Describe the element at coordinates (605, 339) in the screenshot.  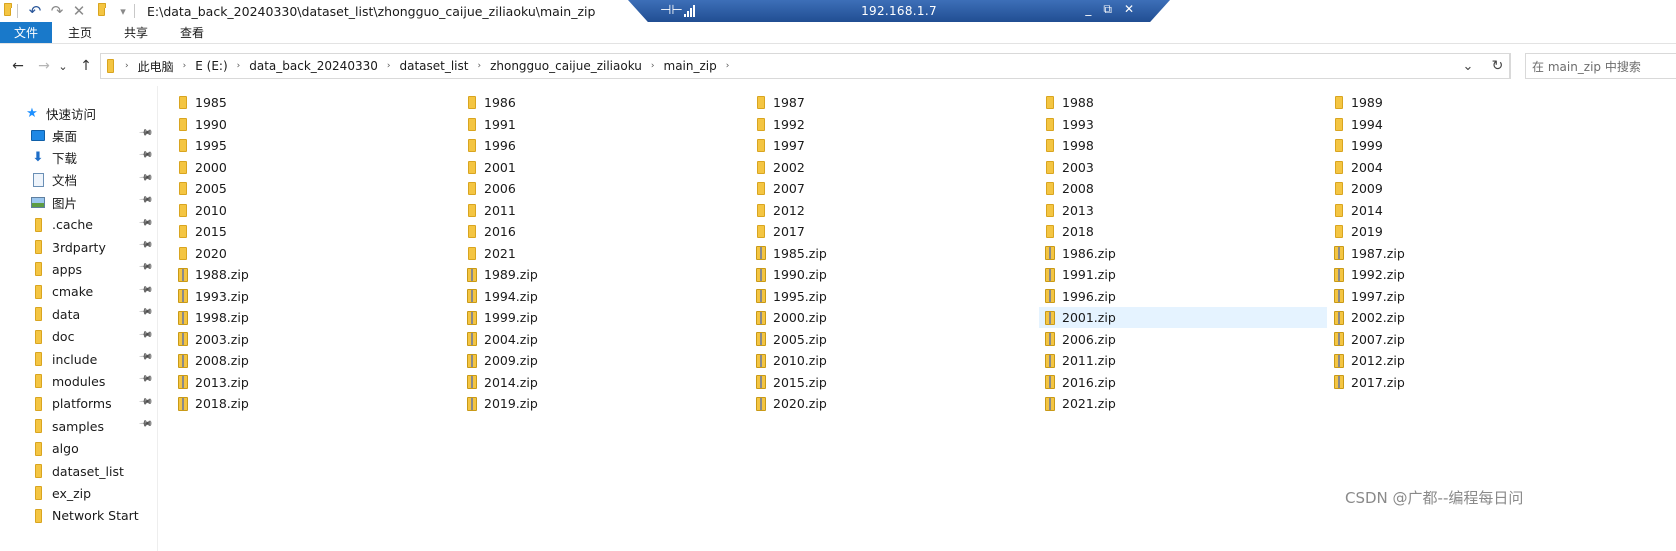
I see `zip-file-item: 2004.zip` at that location.